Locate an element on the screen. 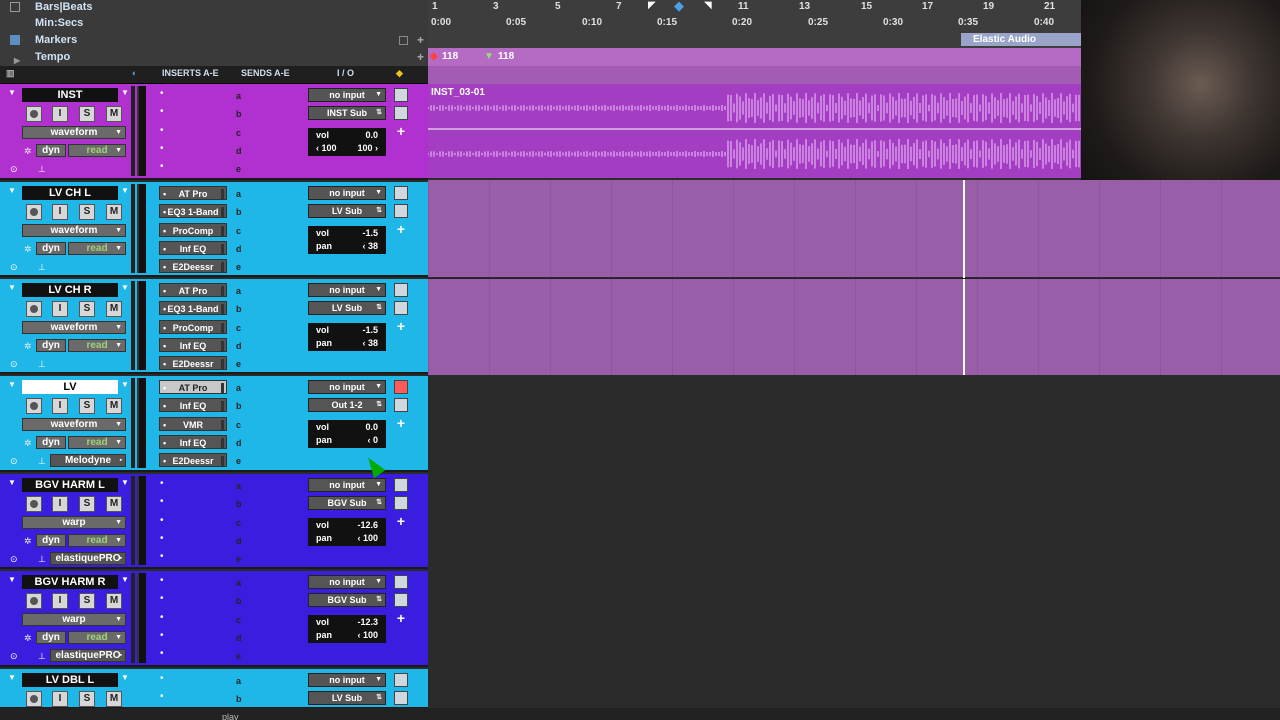 The image size is (1280, 720). track-name: INST is located at coordinates (70, 95).